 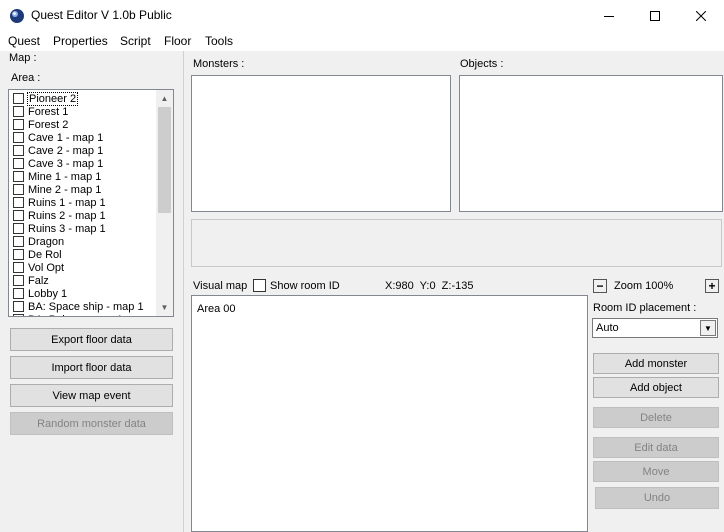 What do you see at coordinates (655, 328) in the screenshot?
I see `room-id-placement-select: Auto ▼` at bounding box center [655, 328].